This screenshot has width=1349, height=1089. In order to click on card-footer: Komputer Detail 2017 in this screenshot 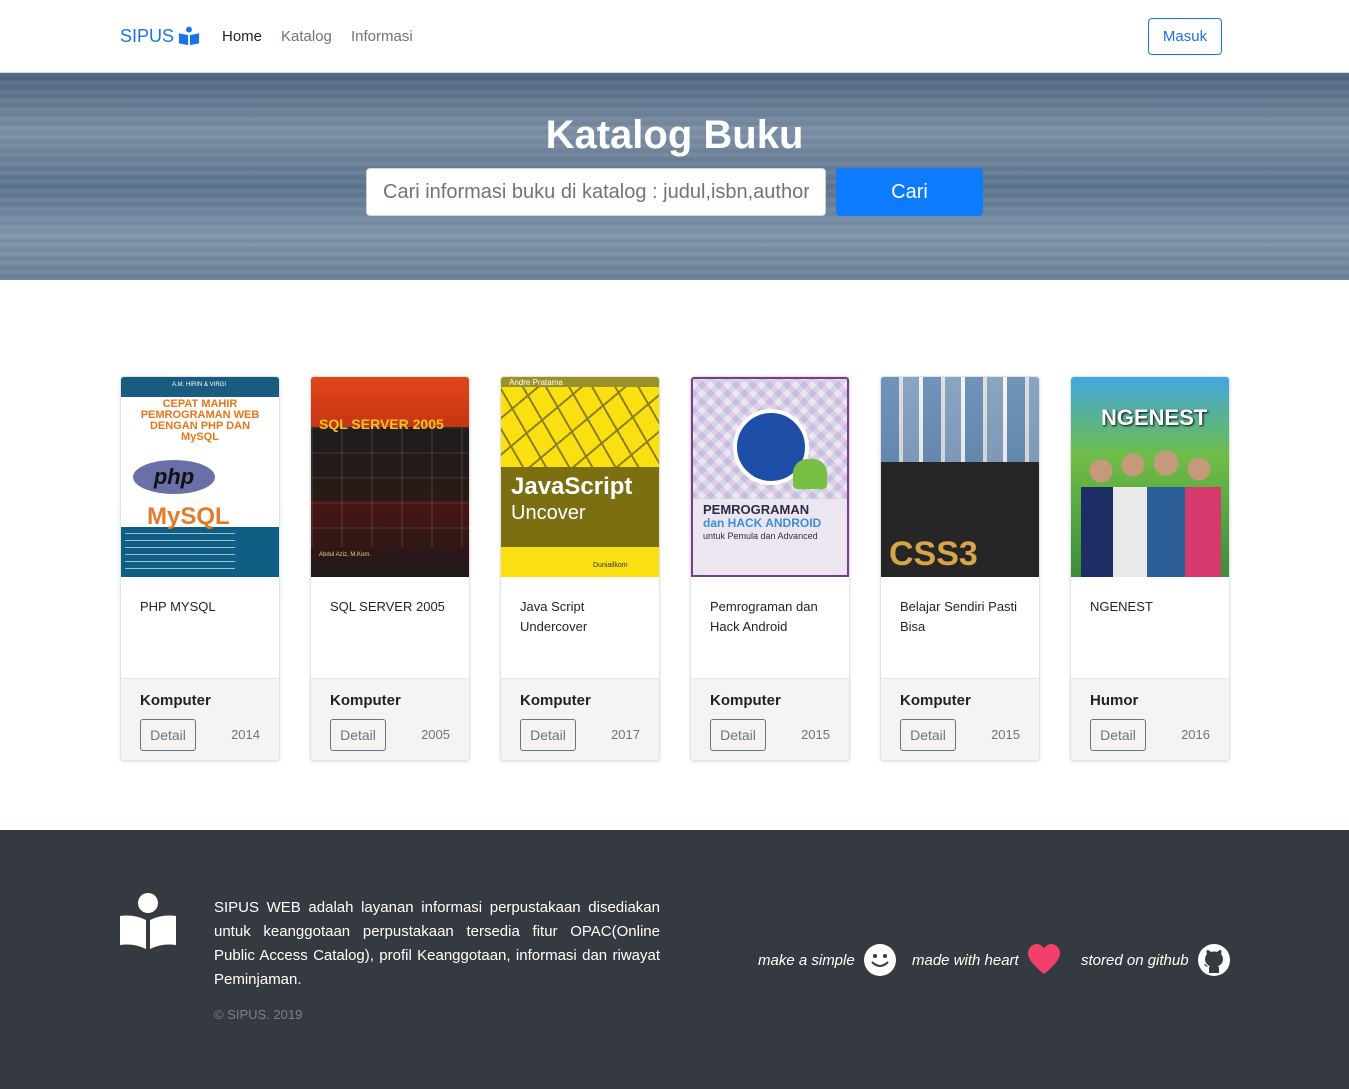, I will do `click(580, 719)`.